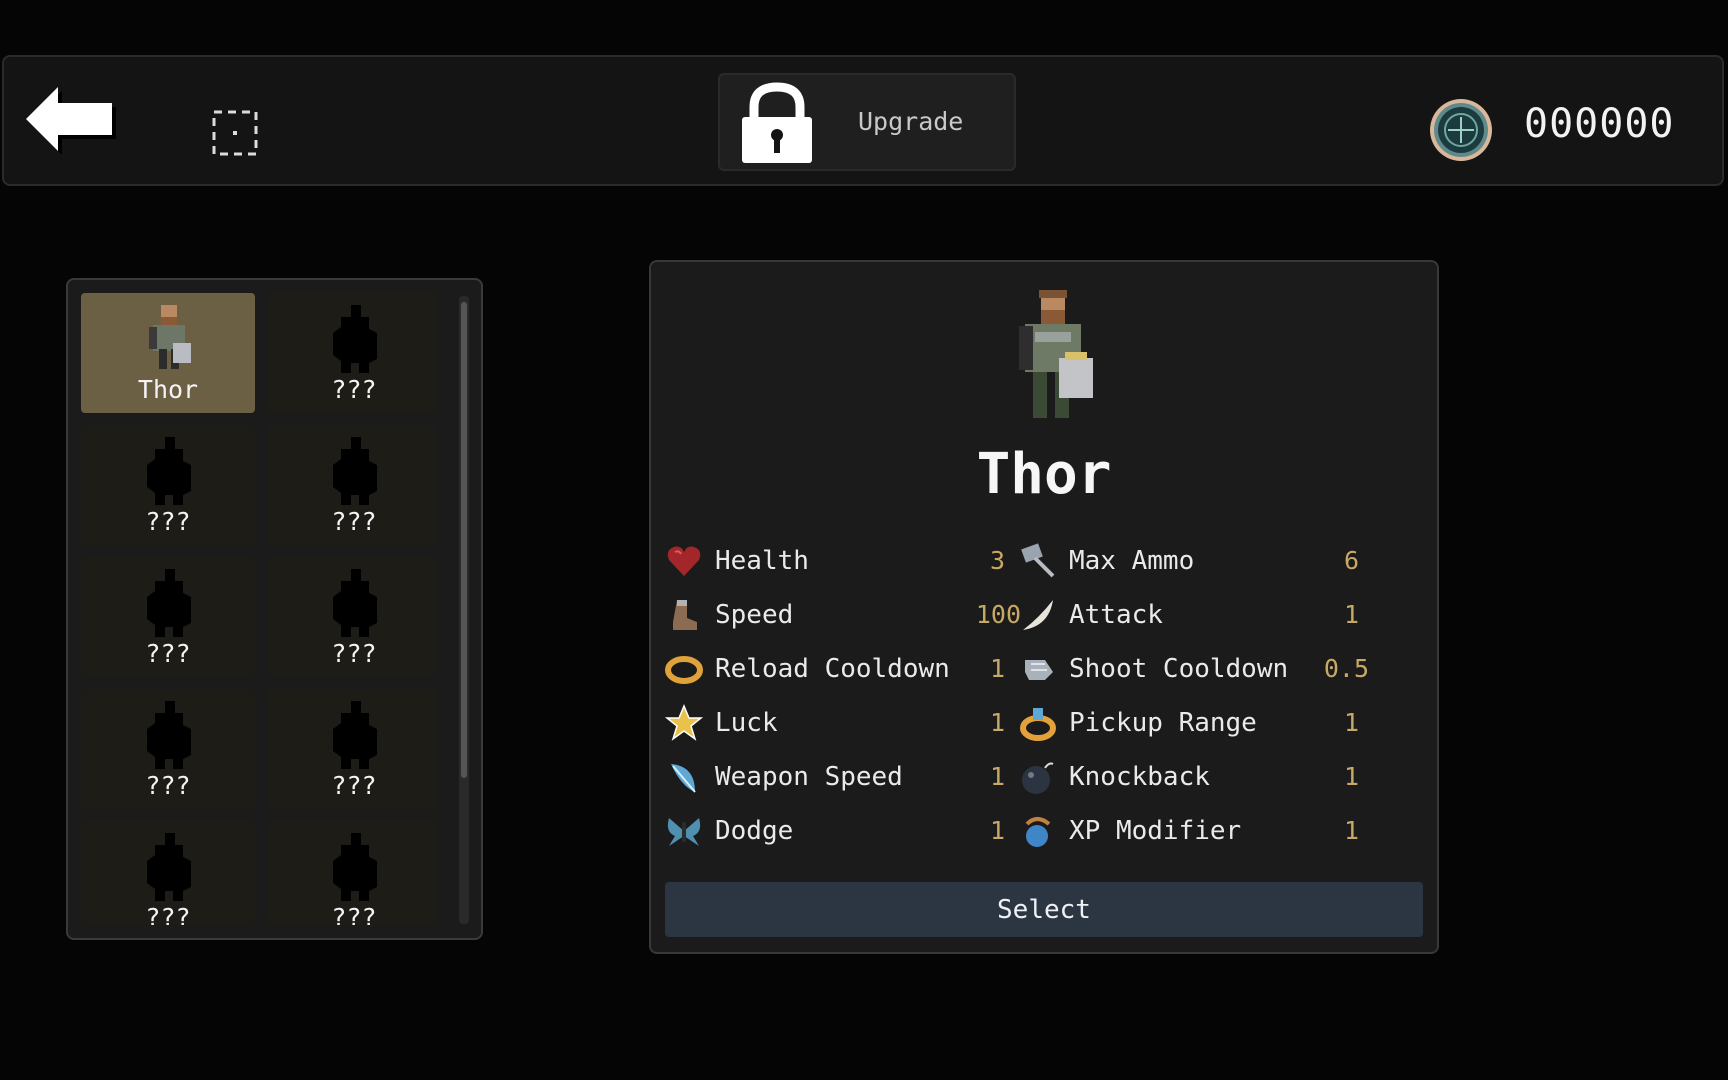 The image size is (1728, 1080). I want to click on character-grid: Thor ??? ??? ??? ??? ??? ??? ??? ??? ???, so click(259, 609).